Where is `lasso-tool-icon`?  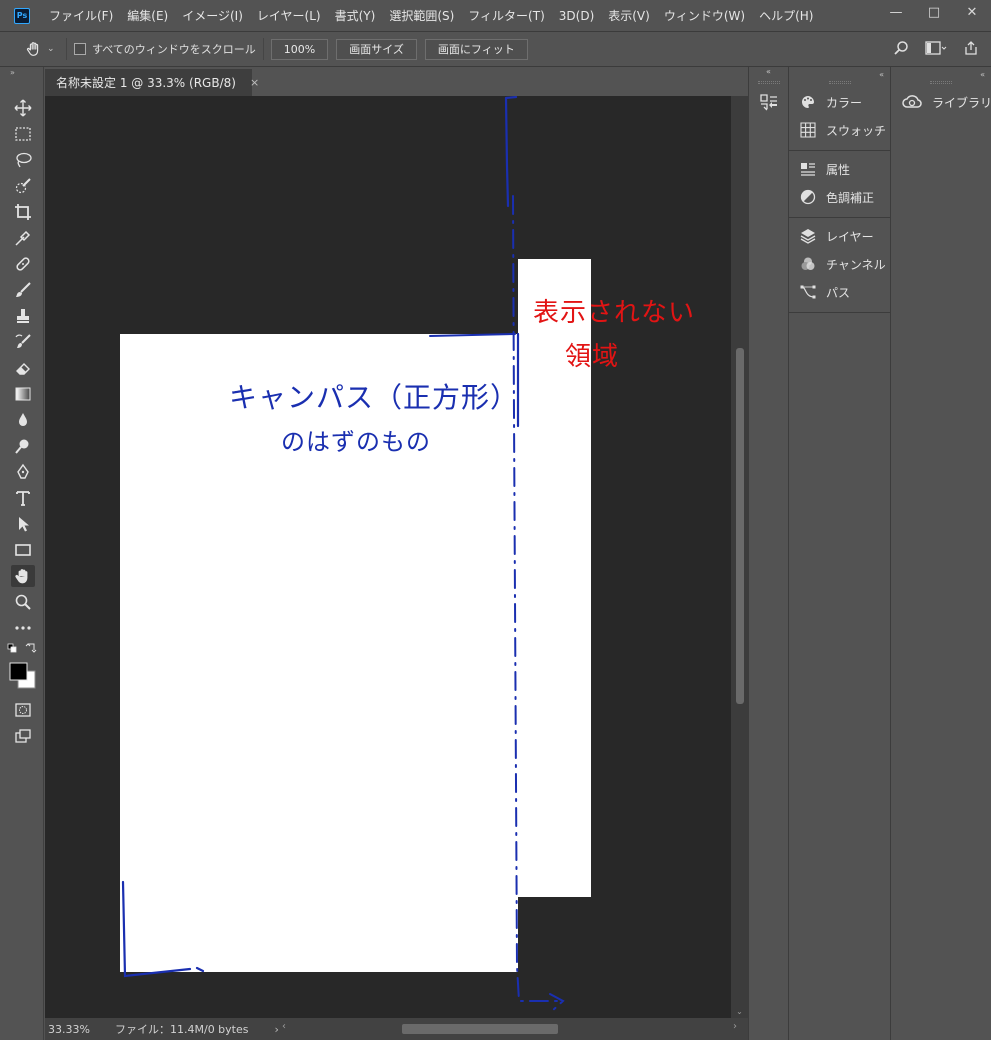 lasso-tool-icon is located at coordinates (23, 160).